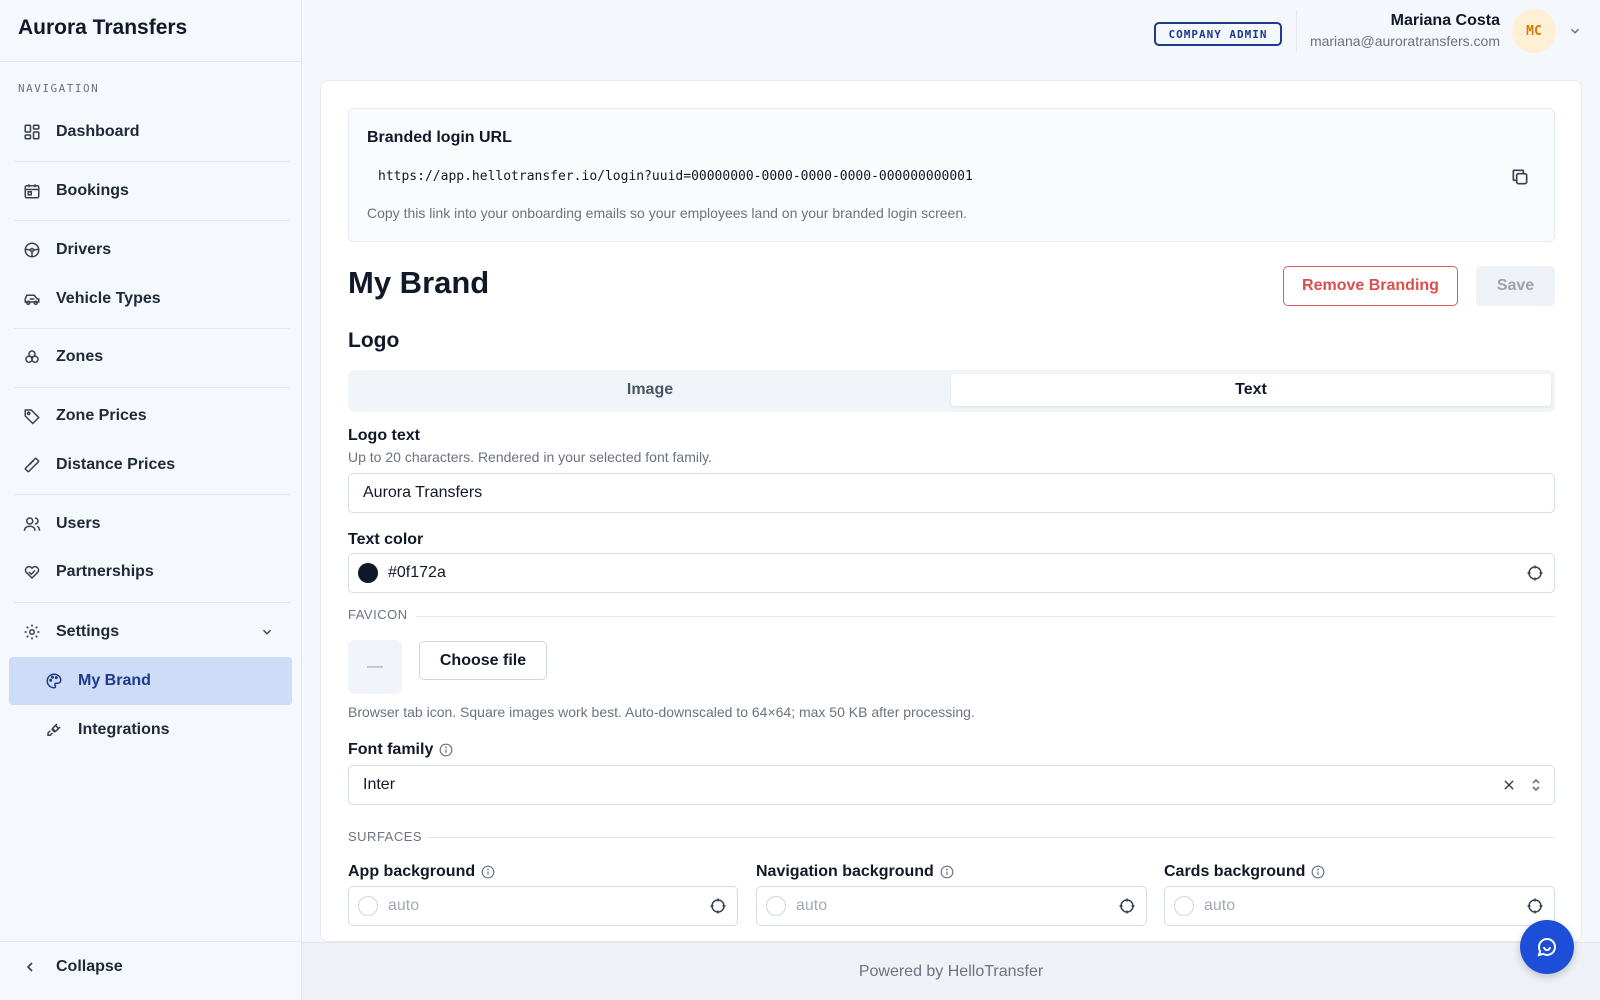 Image resolution: width=1600 pixels, height=1000 pixels. I want to click on footer-text: Powered by HelloTransfer, so click(951, 971).